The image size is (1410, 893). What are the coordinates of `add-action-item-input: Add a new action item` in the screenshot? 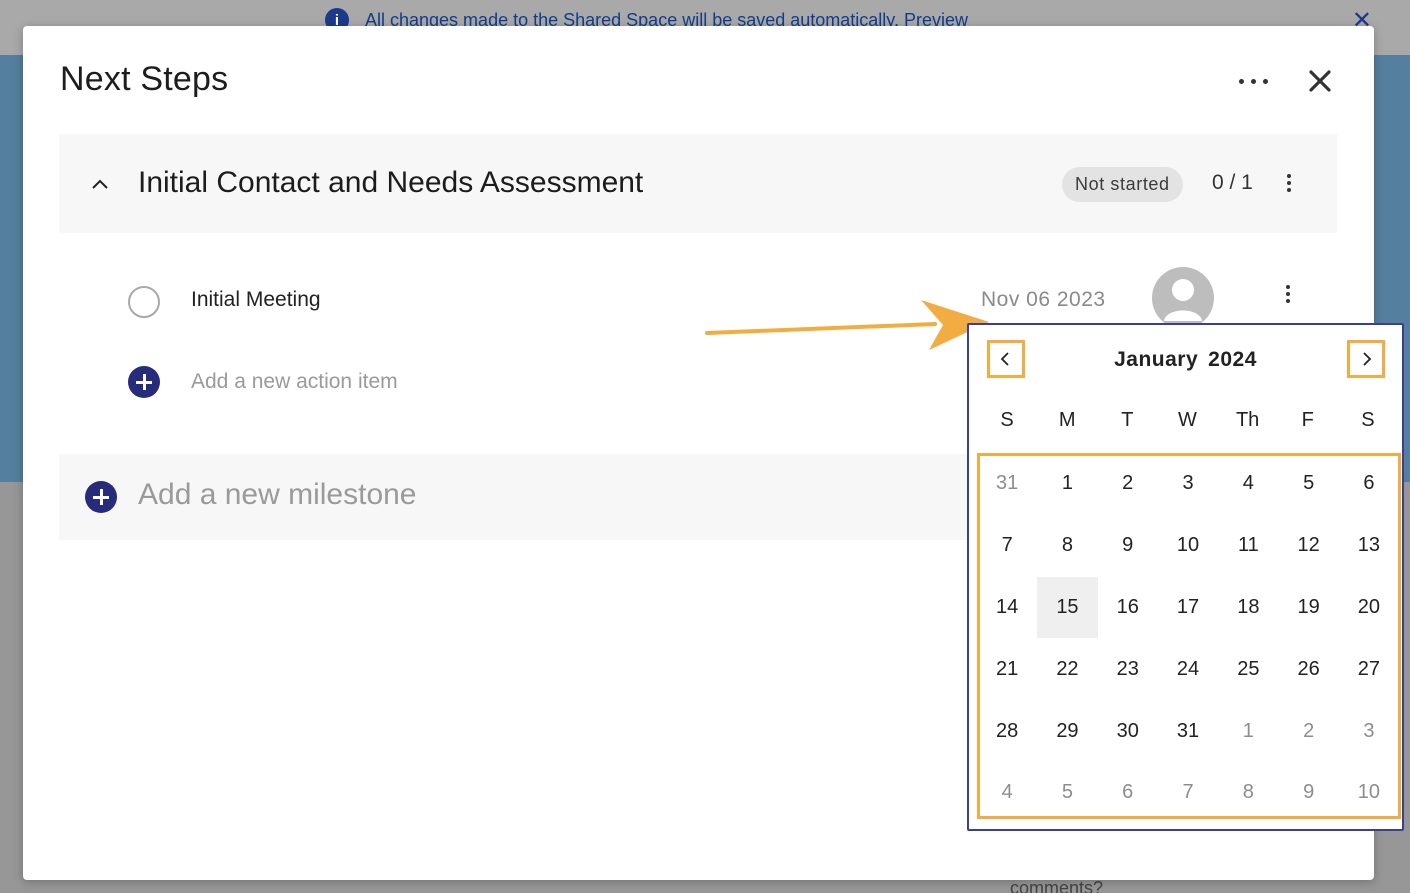 It's located at (294, 382).